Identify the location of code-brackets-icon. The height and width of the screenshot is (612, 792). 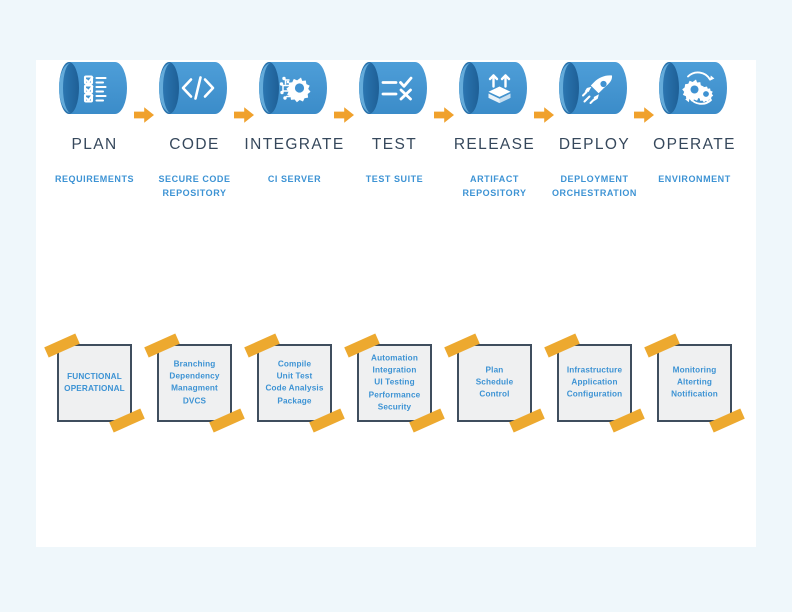
(195, 88).